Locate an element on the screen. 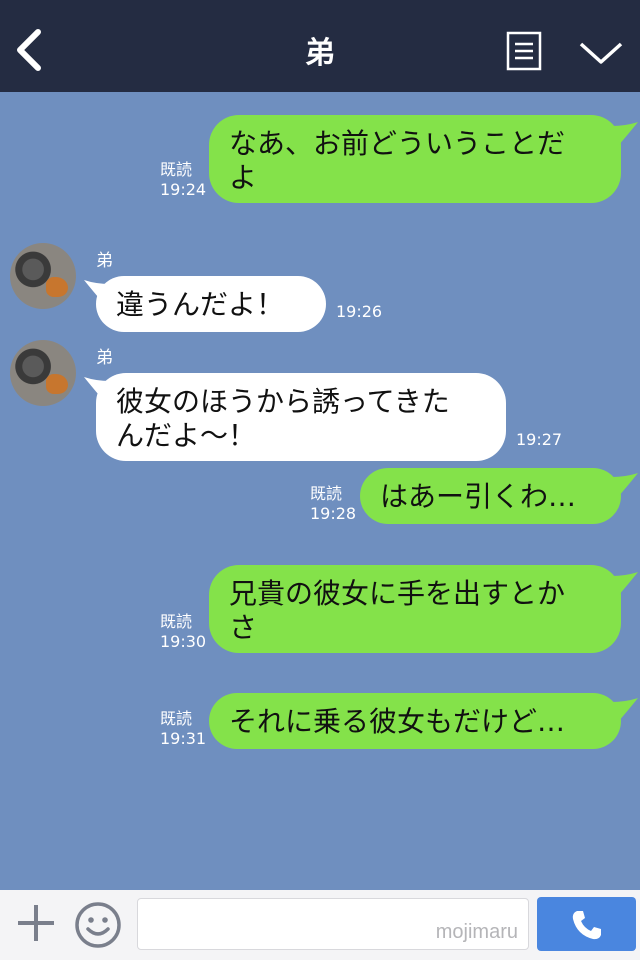 The height and width of the screenshot is (960, 640). chat-title: 弟 is located at coordinates (320, 53).